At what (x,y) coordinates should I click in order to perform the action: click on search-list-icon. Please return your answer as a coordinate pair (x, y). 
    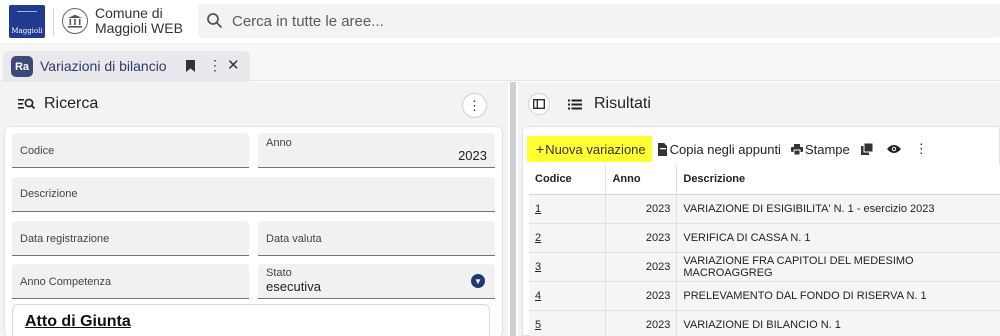
    Looking at the image, I should click on (27, 104).